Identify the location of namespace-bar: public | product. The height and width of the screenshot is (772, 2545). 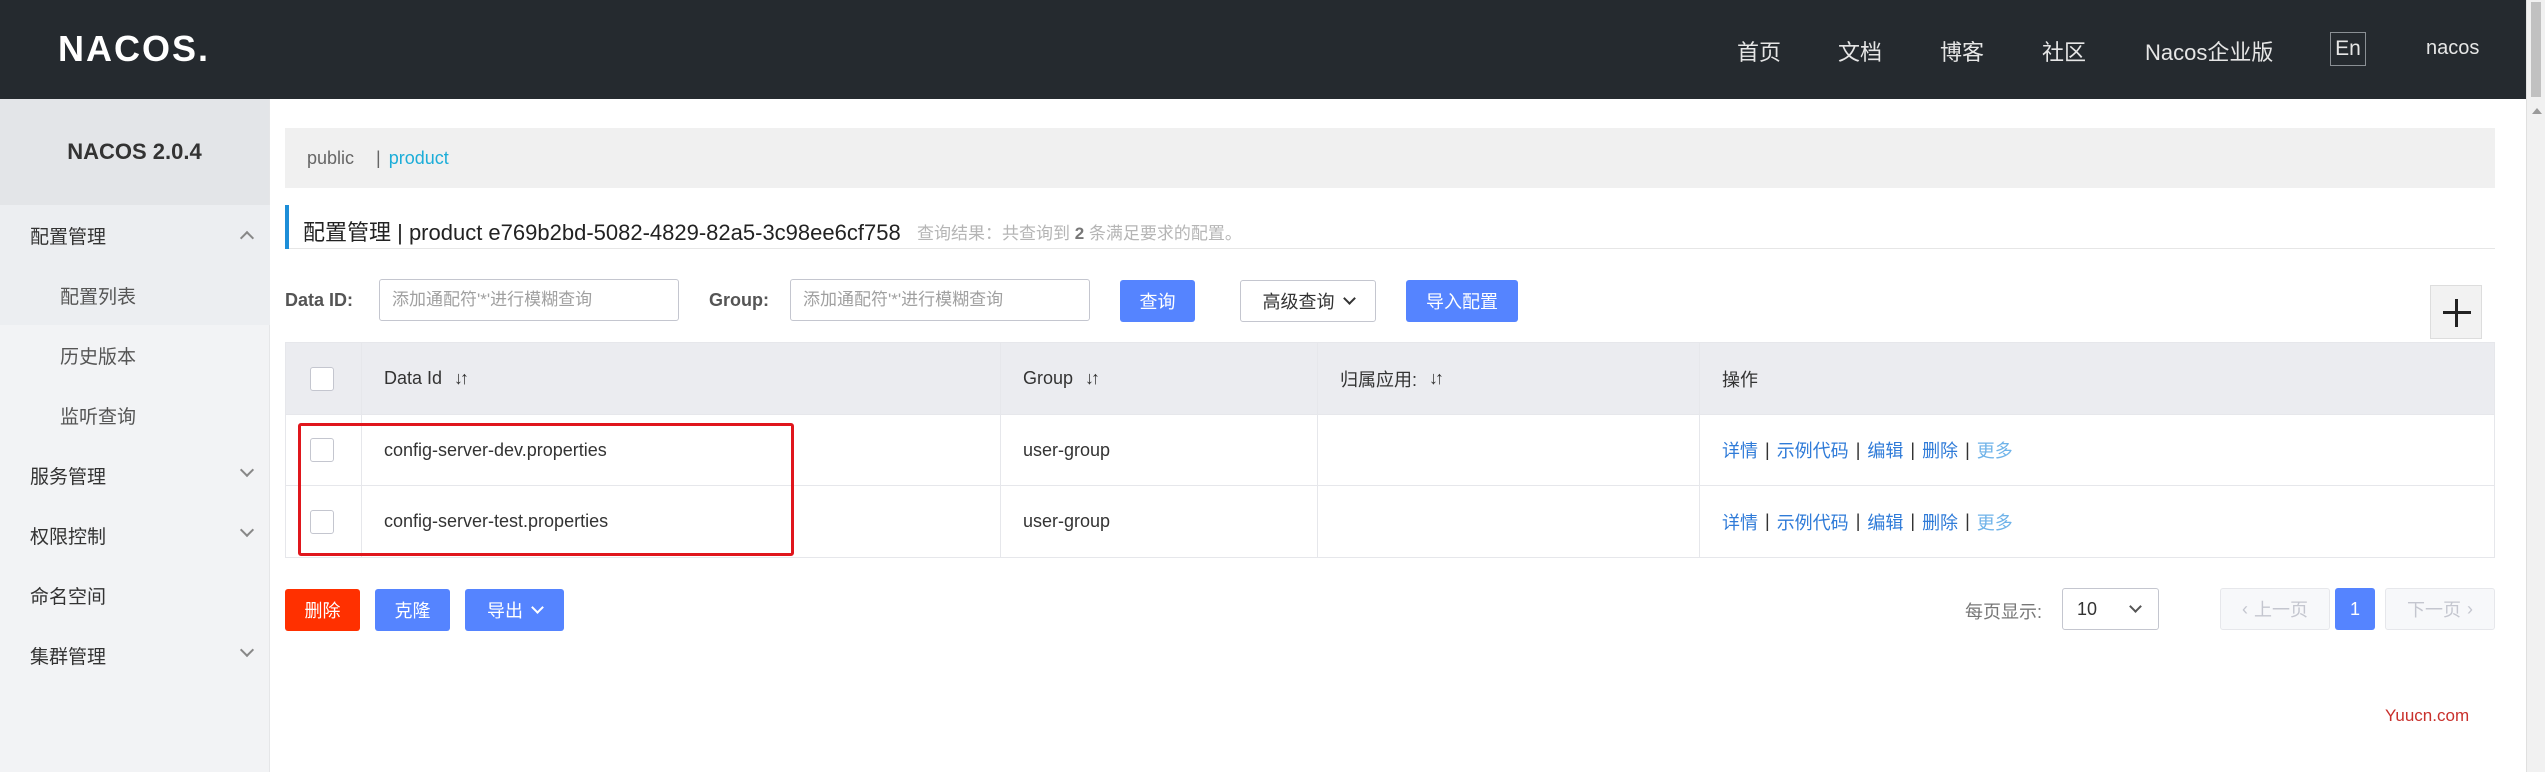
(1390, 158).